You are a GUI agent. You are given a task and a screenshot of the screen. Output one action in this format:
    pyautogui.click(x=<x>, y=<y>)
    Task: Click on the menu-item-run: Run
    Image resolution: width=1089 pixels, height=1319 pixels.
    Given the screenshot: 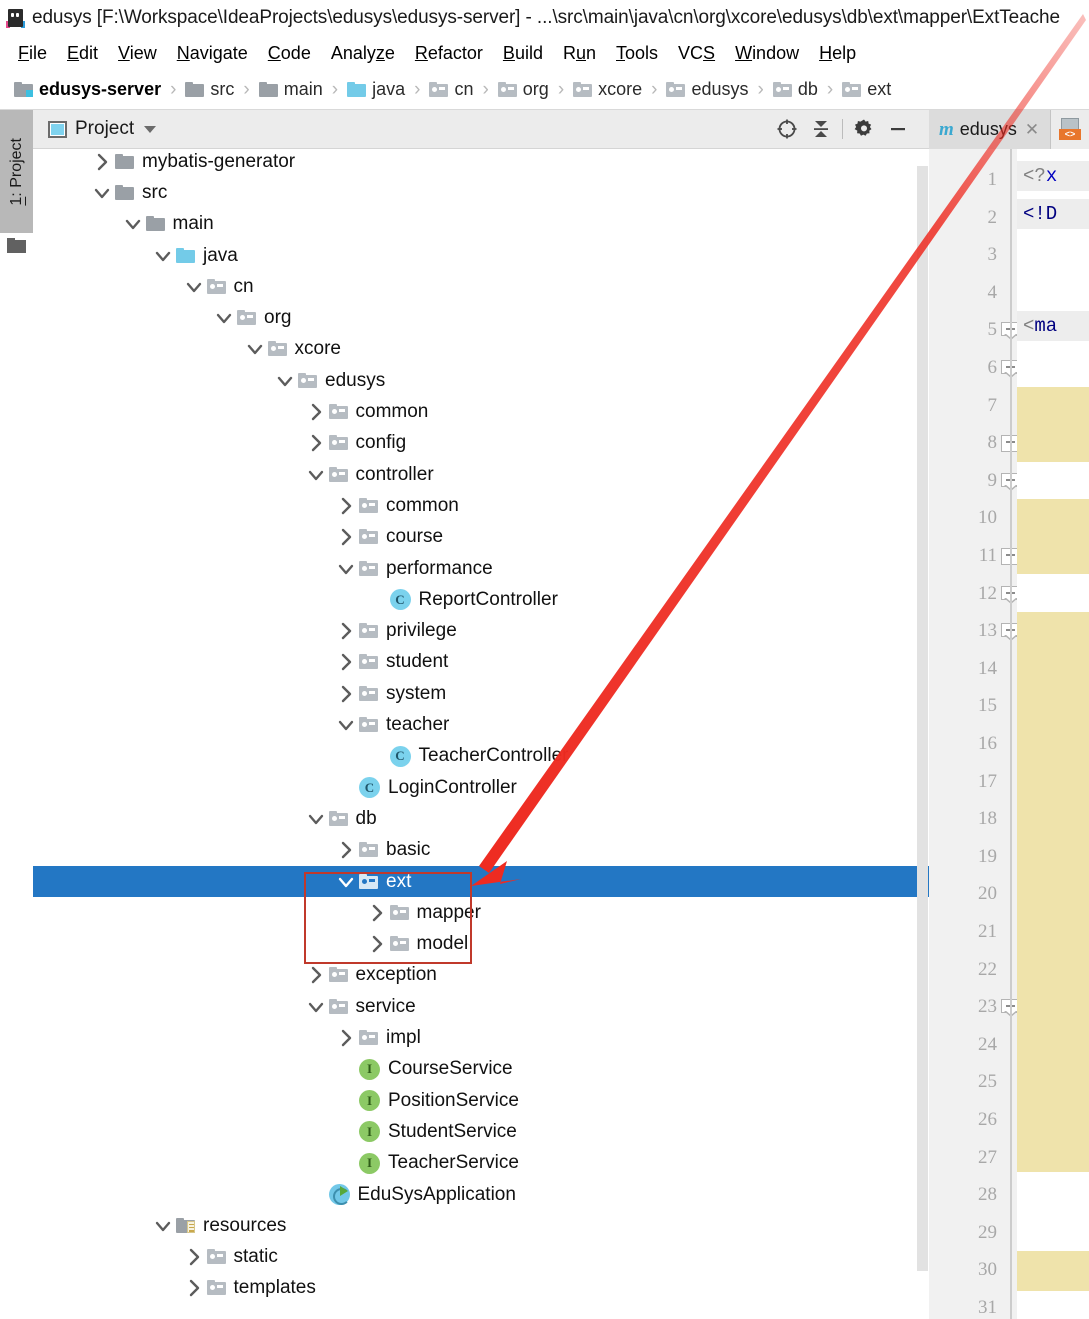 What is the action you would take?
    pyautogui.click(x=579, y=53)
    